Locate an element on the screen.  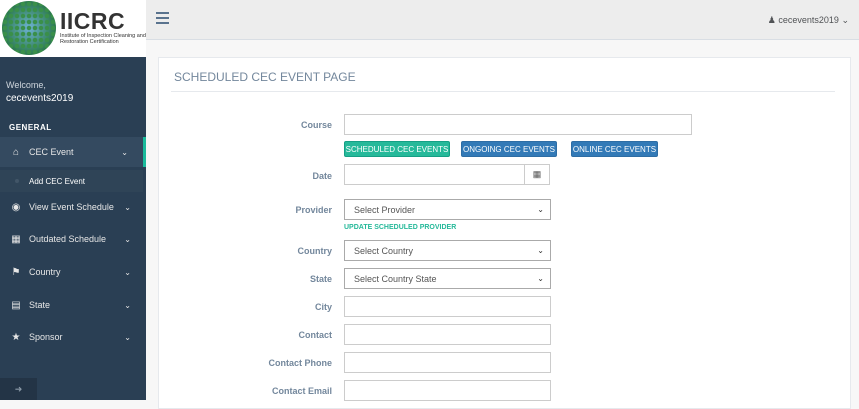
calendar-button: ▦ is located at coordinates (537, 174).